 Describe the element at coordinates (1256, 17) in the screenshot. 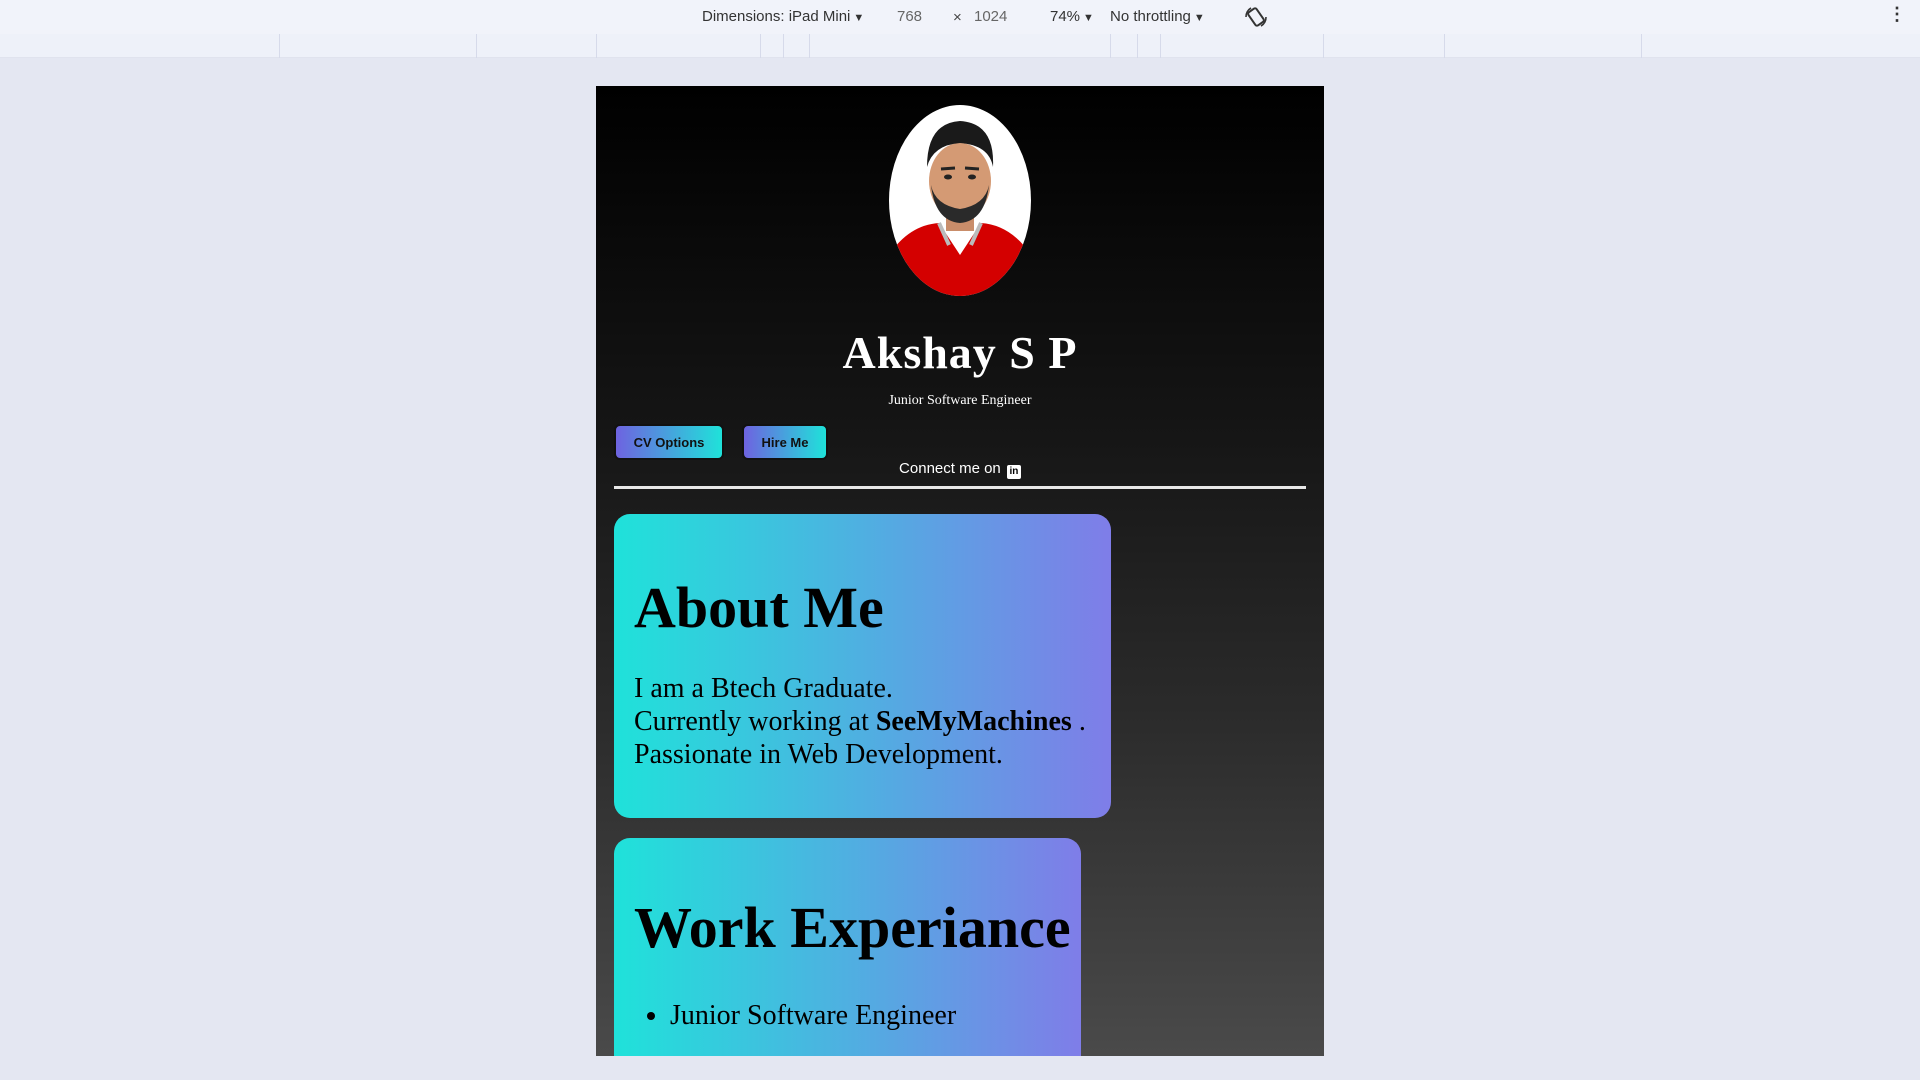

I see `rotate-icon` at that location.